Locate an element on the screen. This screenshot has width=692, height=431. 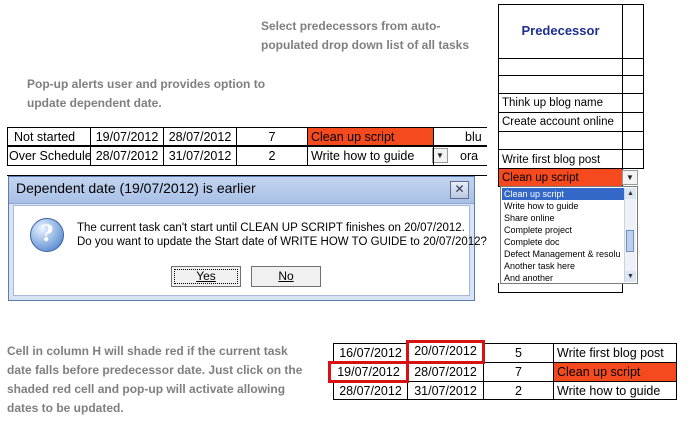
scroll-thumb is located at coordinates (630, 241).